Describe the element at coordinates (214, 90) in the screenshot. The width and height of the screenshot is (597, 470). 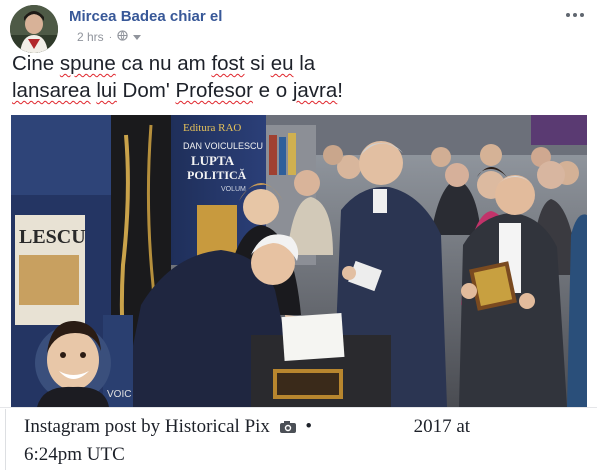
I see `post-text-segment: Profesor` at that location.